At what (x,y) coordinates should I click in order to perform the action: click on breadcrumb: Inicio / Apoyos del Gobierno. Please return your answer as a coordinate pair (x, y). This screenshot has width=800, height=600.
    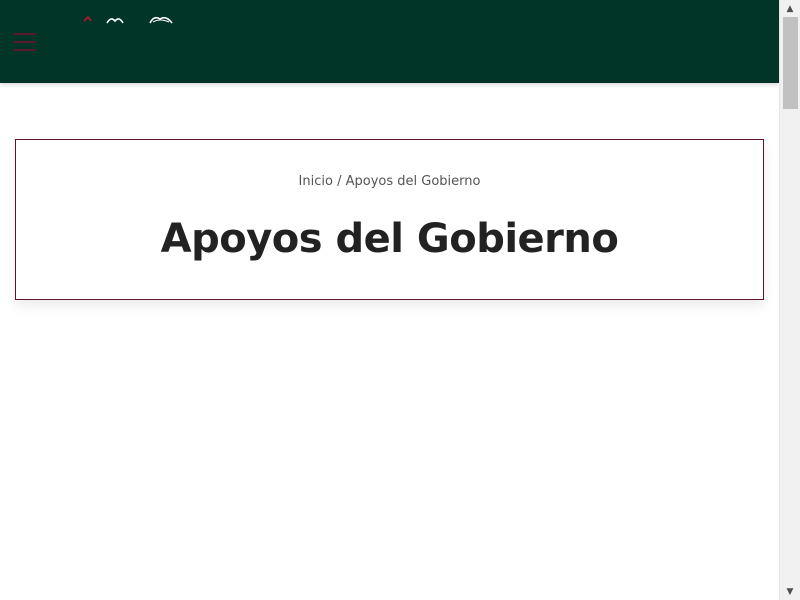
    Looking at the image, I should click on (389, 181).